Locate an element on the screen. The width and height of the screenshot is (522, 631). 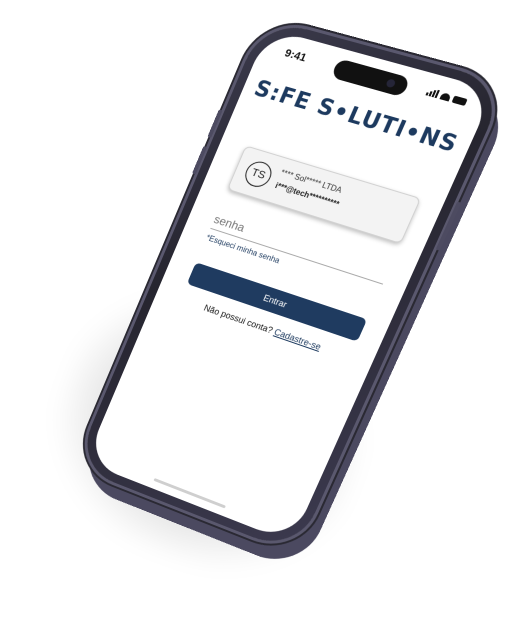
signup-link: Cadastre-se is located at coordinates (298, 339).